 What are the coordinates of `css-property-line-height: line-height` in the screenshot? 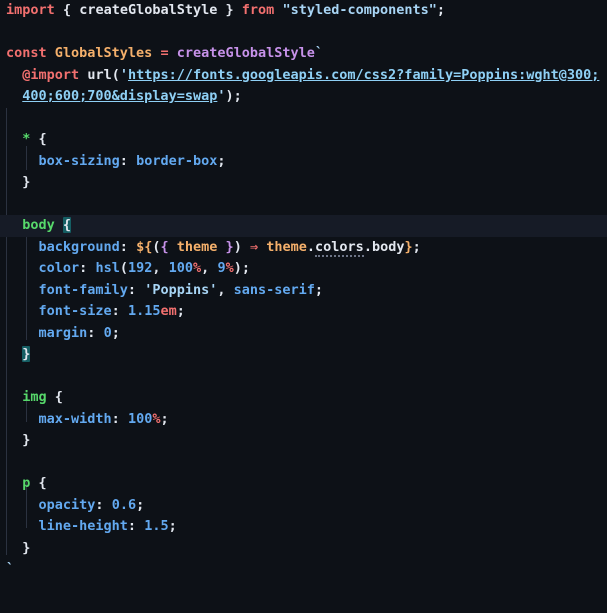 It's located at (83, 526).